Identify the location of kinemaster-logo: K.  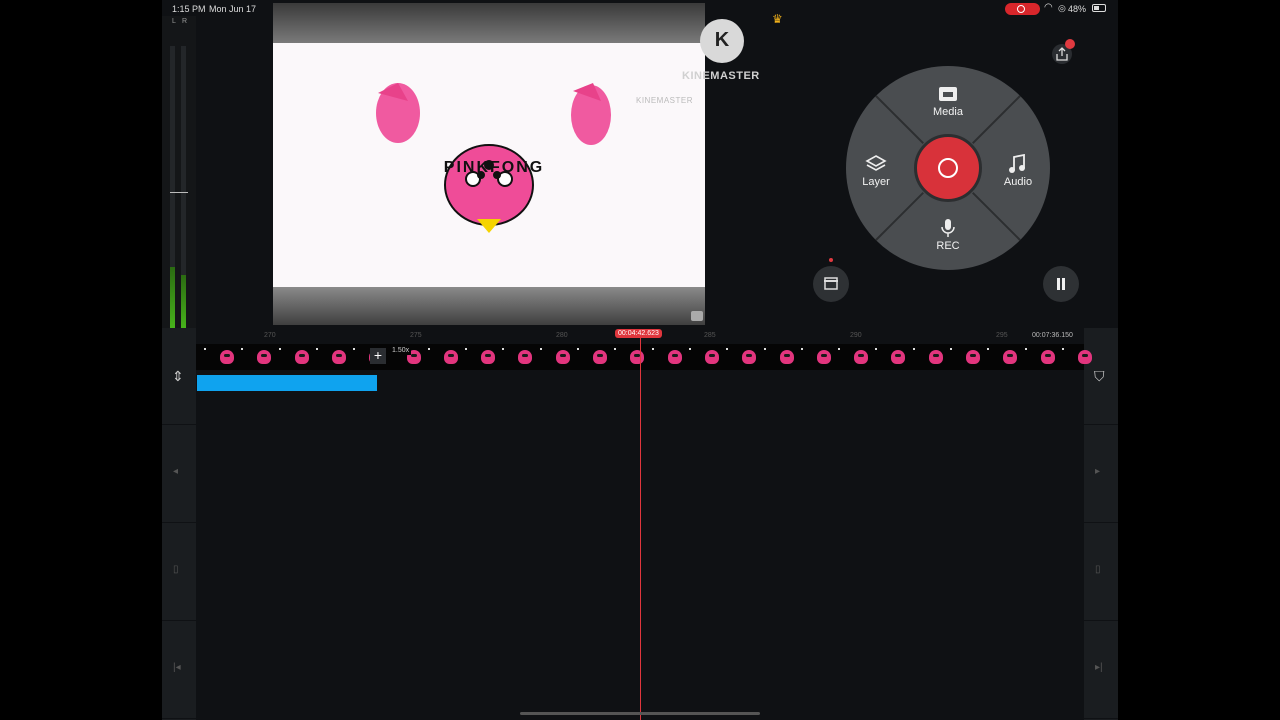
(722, 41).